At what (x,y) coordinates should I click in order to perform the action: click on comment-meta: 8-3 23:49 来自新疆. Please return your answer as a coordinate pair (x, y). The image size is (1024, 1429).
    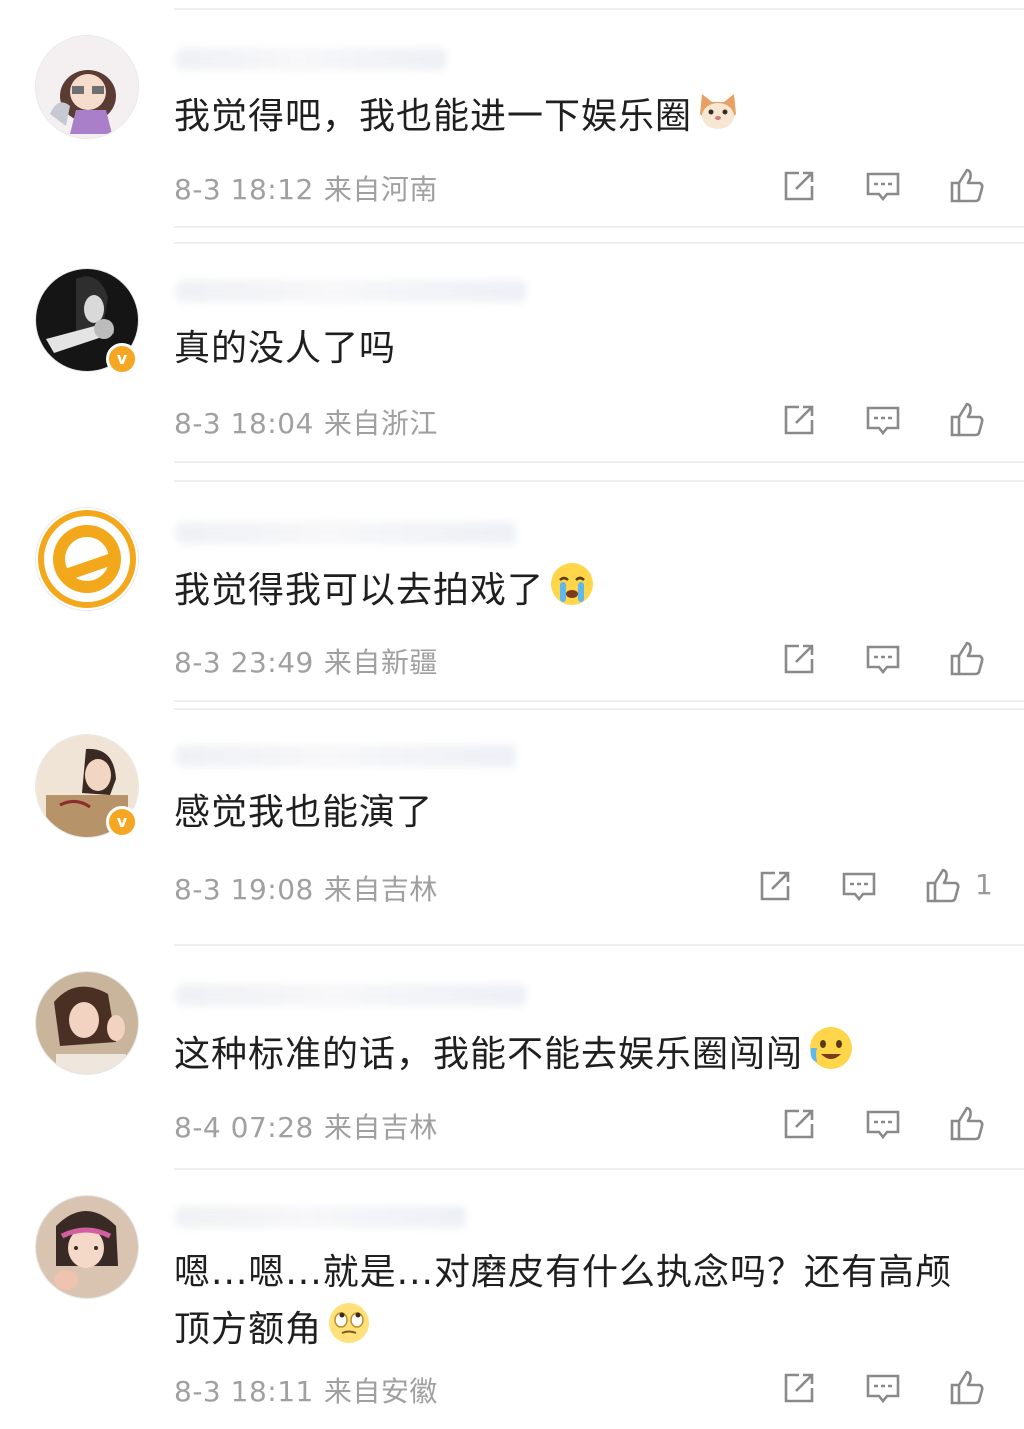
    Looking at the image, I should click on (306, 661).